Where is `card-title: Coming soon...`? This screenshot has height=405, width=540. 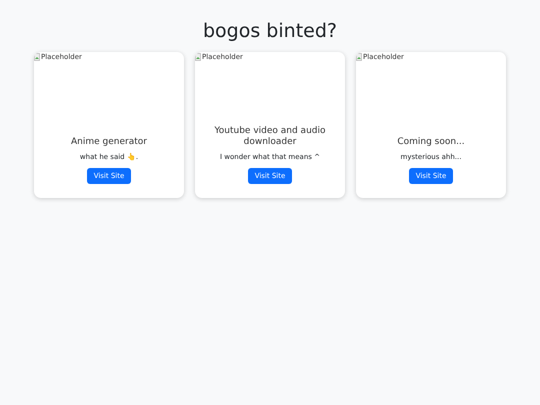 card-title: Coming soon... is located at coordinates (431, 142).